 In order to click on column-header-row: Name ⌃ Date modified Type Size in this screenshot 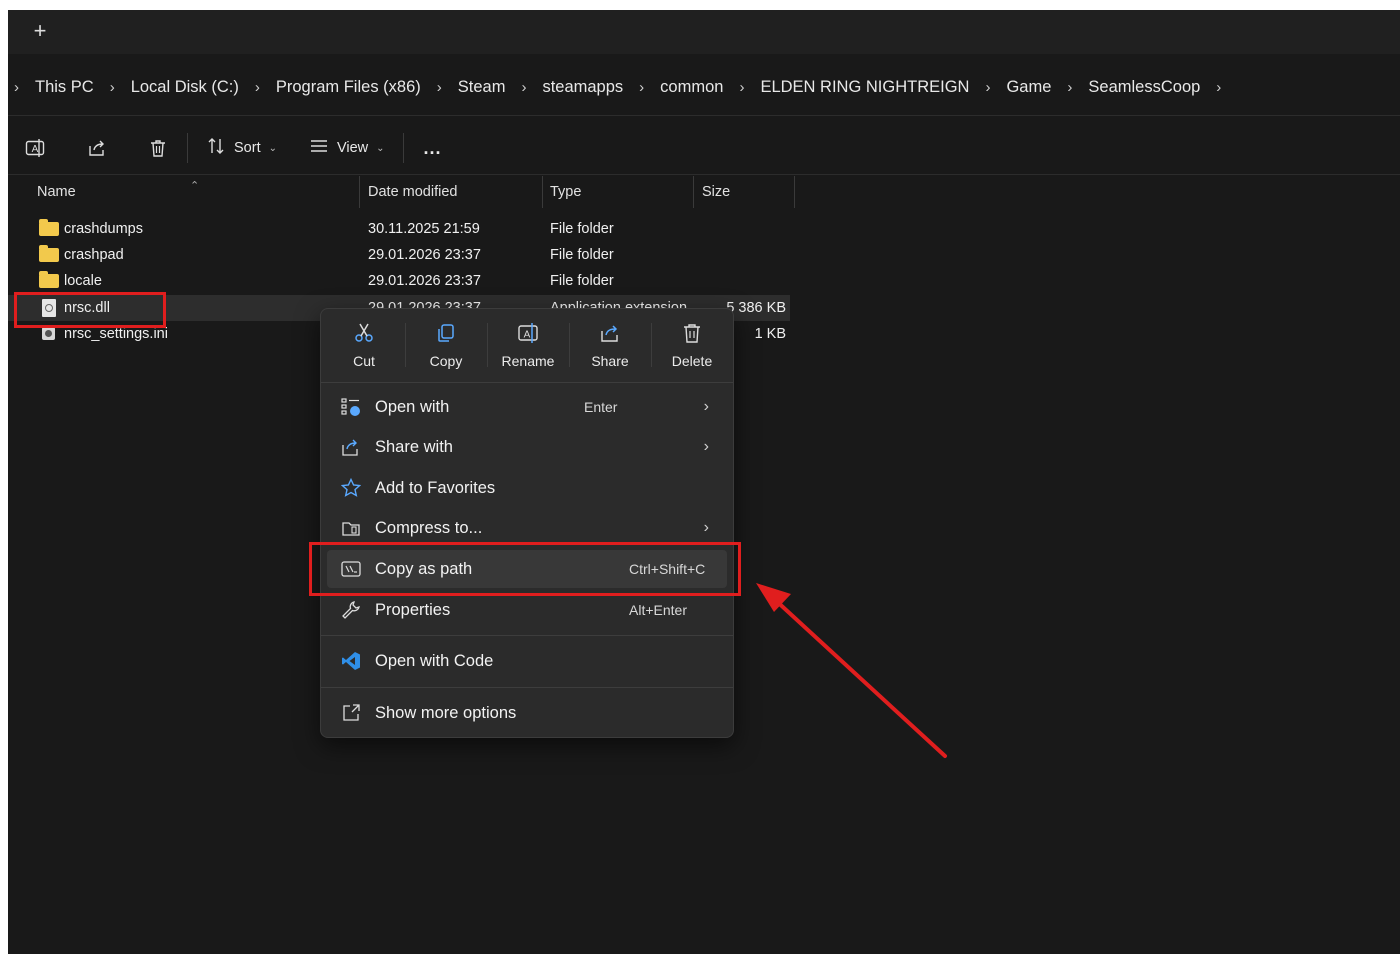, I will do `click(704, 192)`.